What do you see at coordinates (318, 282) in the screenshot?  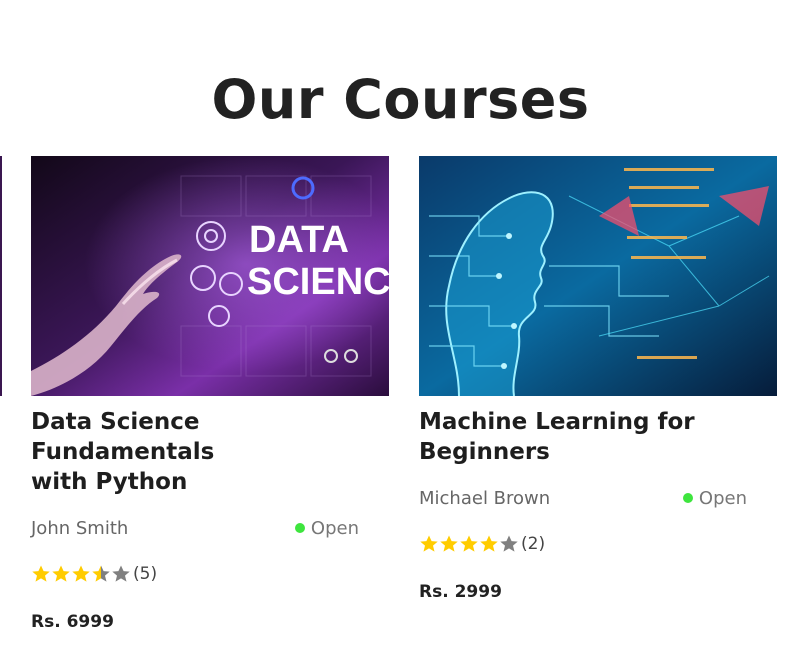 I see `svg-text: SCIENCE` at bounding box center [318, 282].